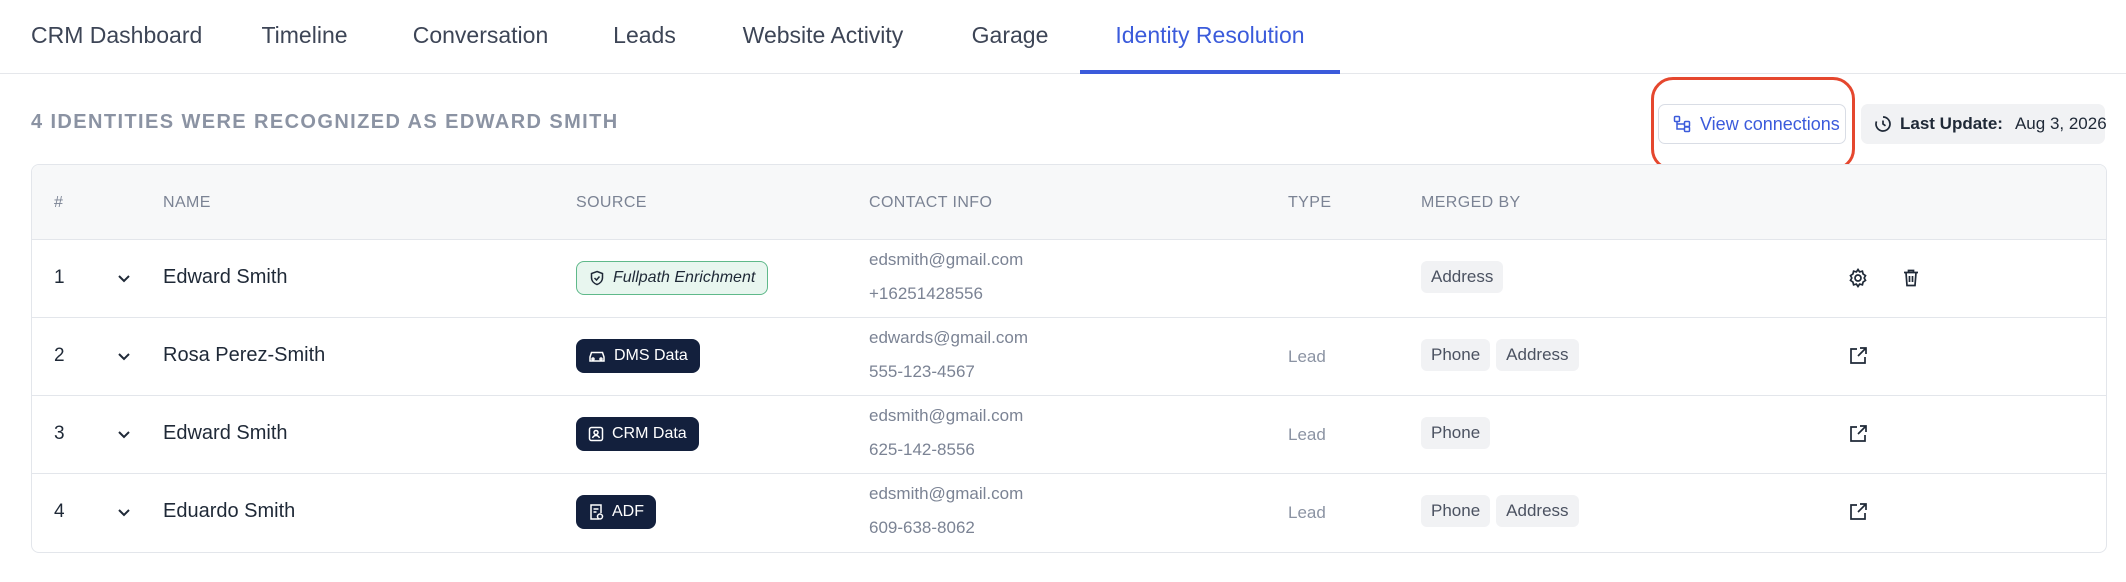 This screenshot has width=2126, height=582. What do you see at coordinates (922, 449) in the screenshot?
I see `contact-phone: 625-142-8556` at bounding box center [922, 449].